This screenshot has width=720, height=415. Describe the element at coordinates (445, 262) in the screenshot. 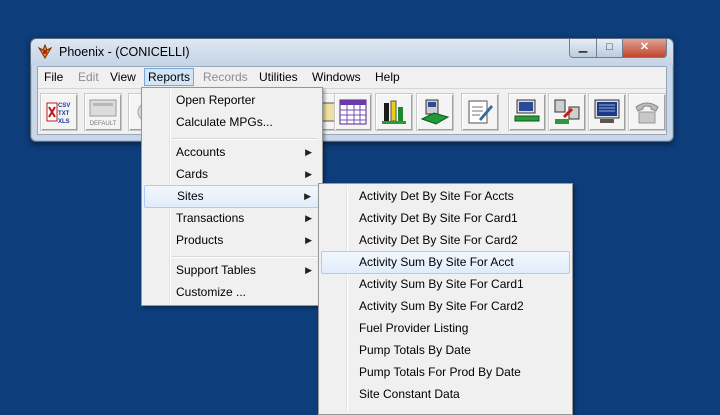

I see `submenu-item-activity-sum-acct: Activity Sum By Site For Acct` at that location.